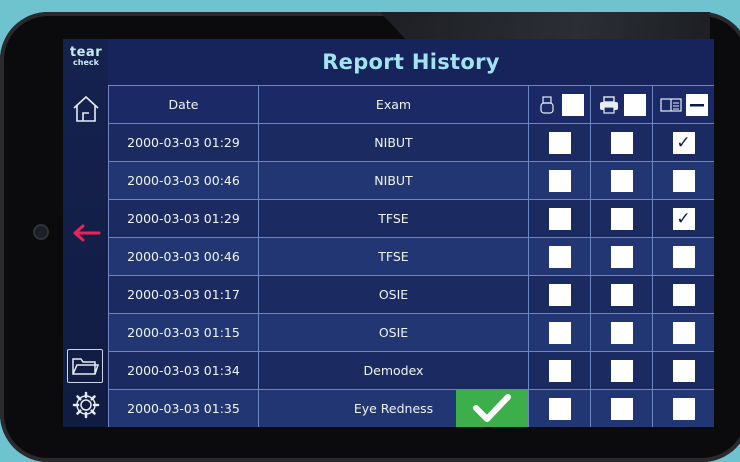 This screenshot has width=740, height=462. I want to click on sidebar: tear check, so click(85, 233).